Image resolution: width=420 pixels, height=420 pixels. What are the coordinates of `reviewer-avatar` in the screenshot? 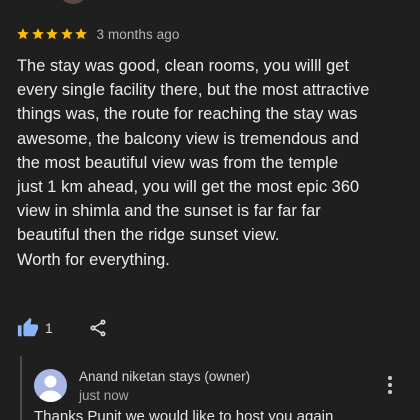 It's located at (73, 2).